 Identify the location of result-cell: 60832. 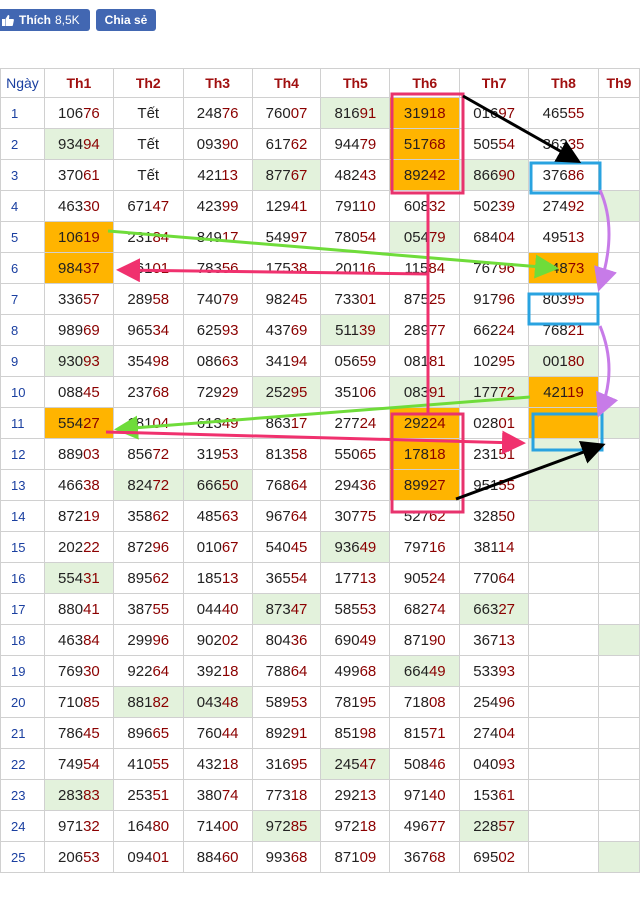
(425, 206).